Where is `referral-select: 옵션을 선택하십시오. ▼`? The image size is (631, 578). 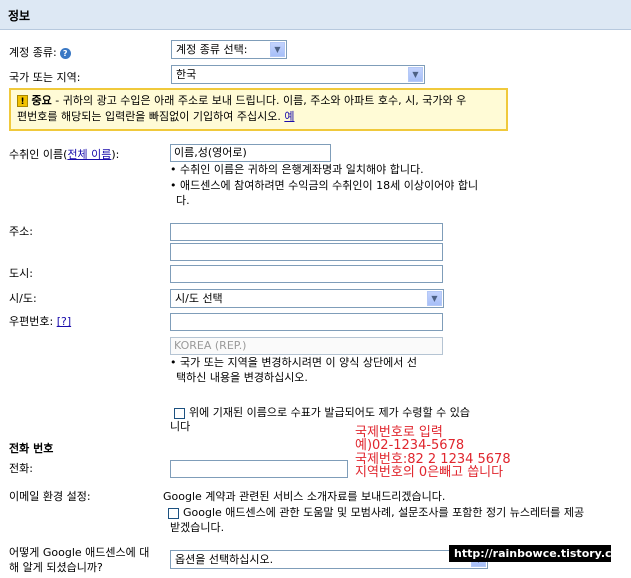
referral-select: 옵션을 선택하십시오. ▼ is located at coordinates (329, 559).